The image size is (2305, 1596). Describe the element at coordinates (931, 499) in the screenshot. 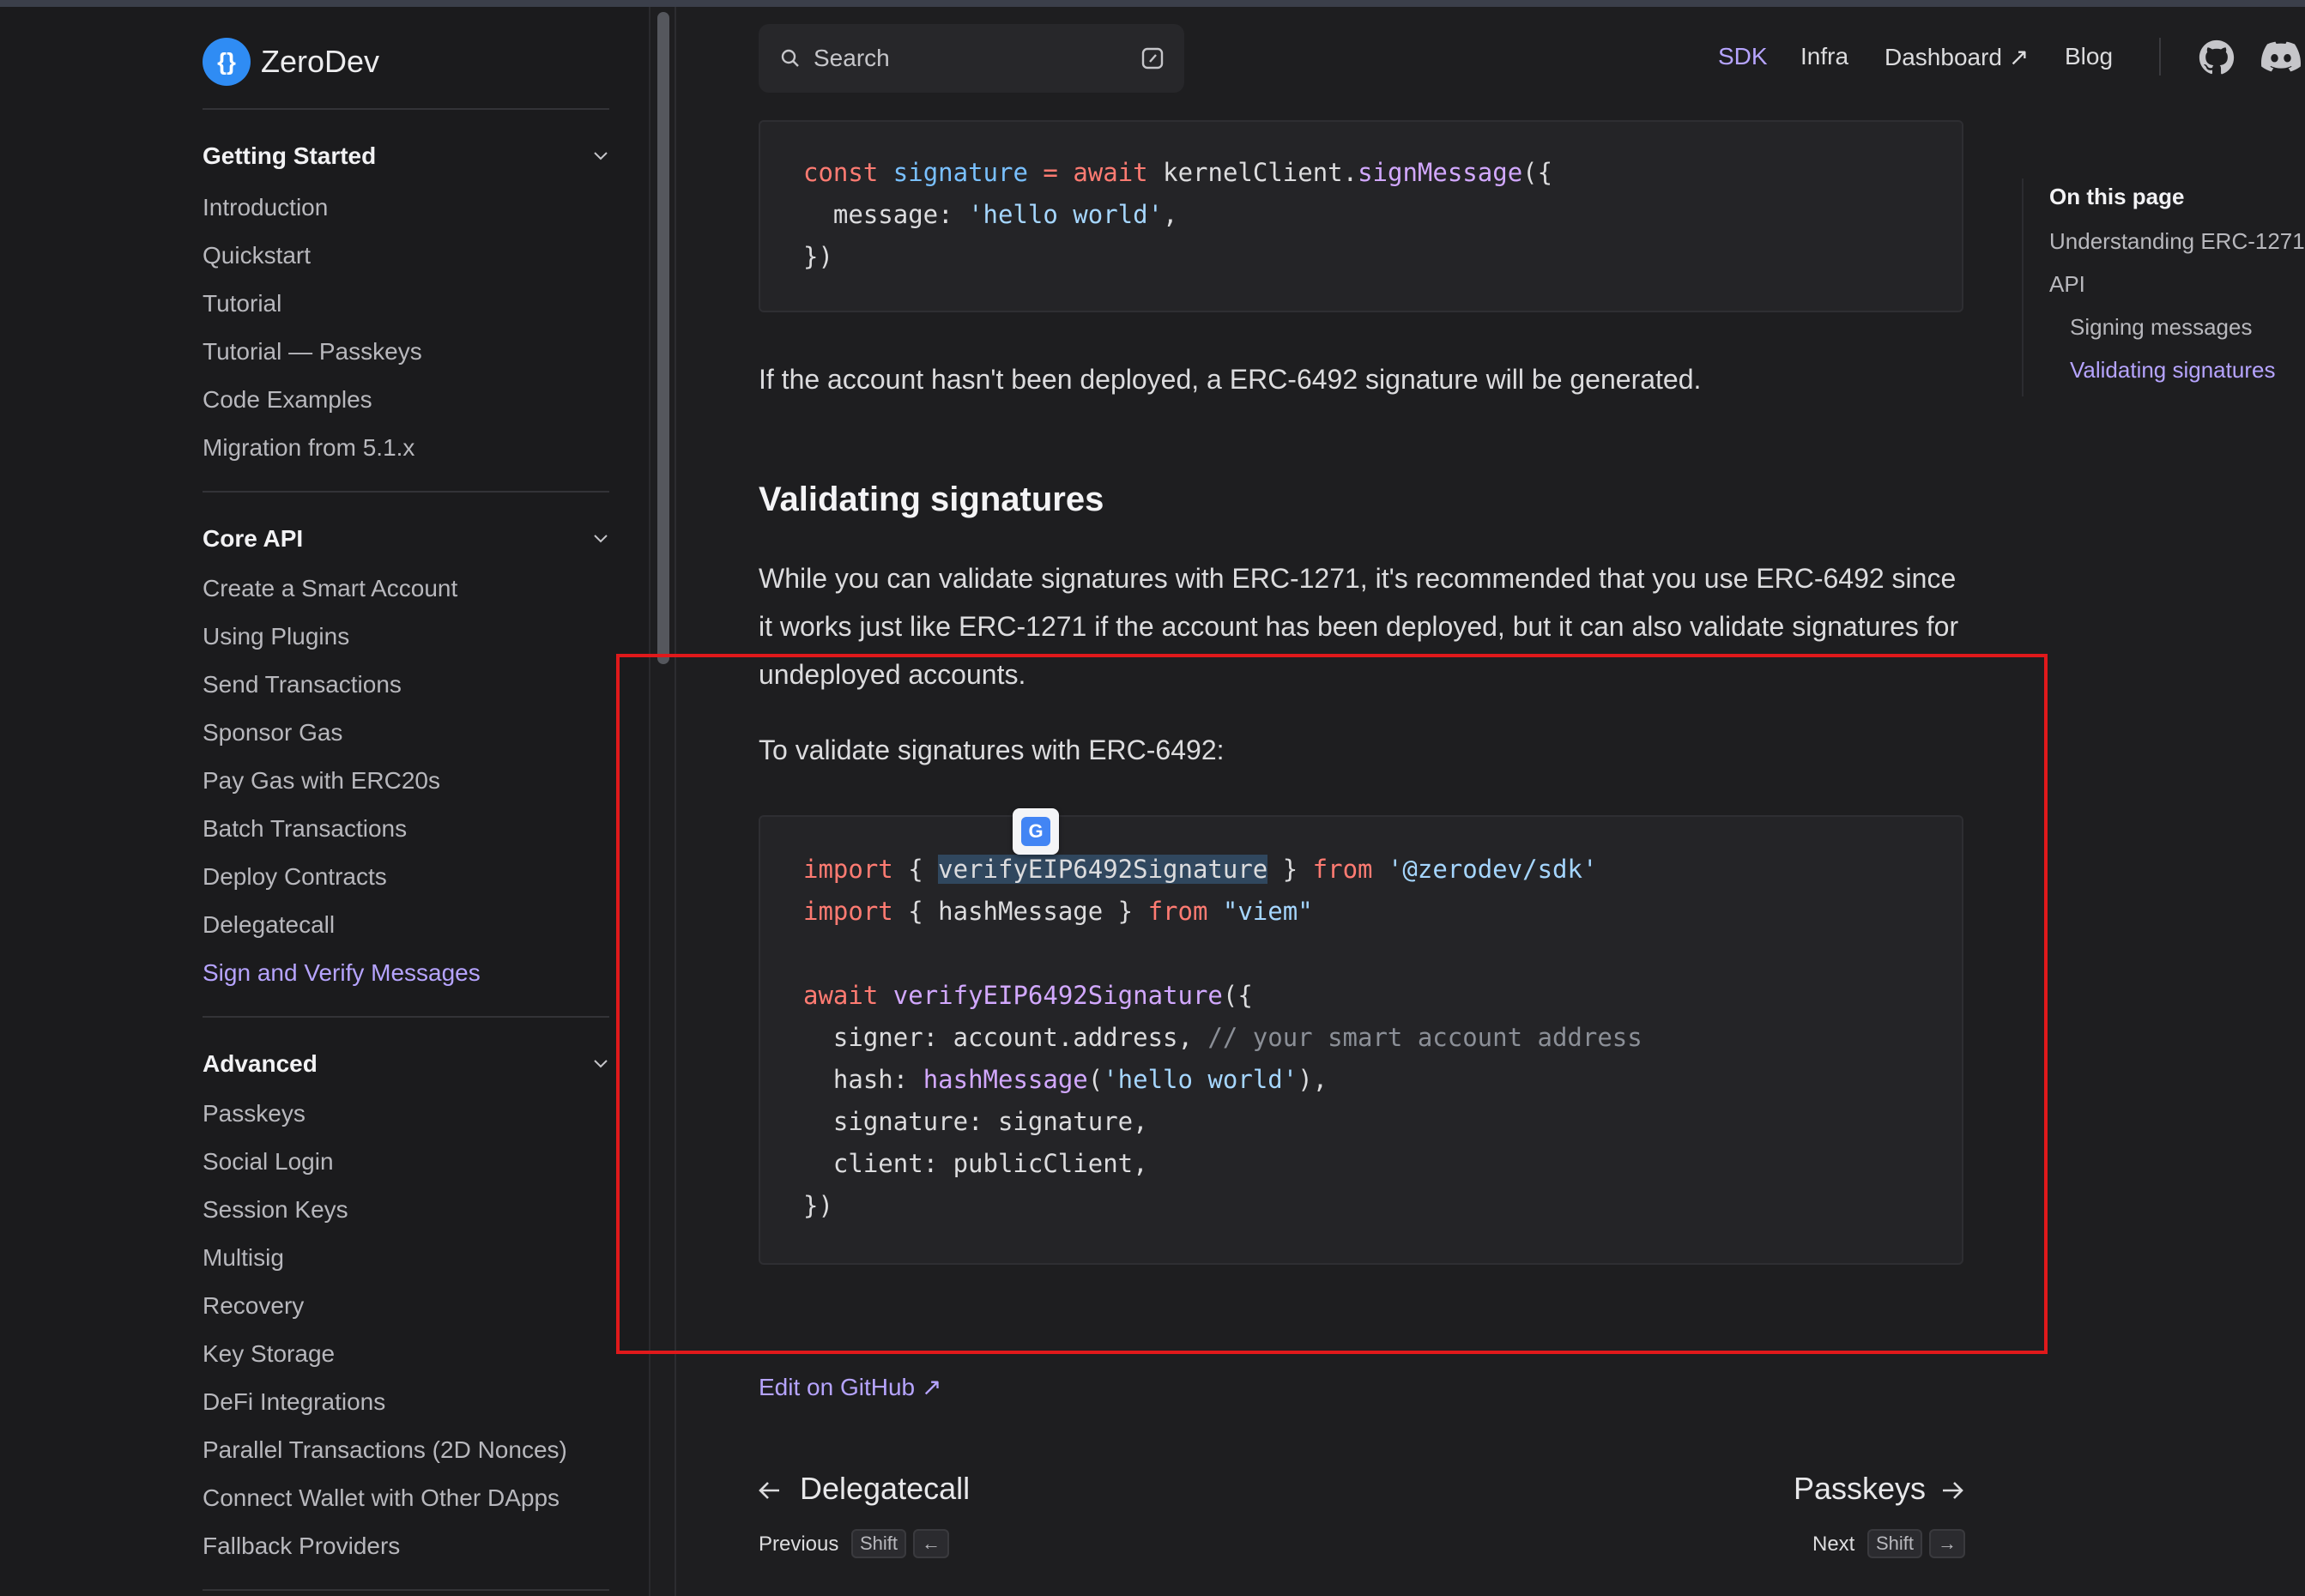

I see `section-heading-validating: Validating signatures` at that location.